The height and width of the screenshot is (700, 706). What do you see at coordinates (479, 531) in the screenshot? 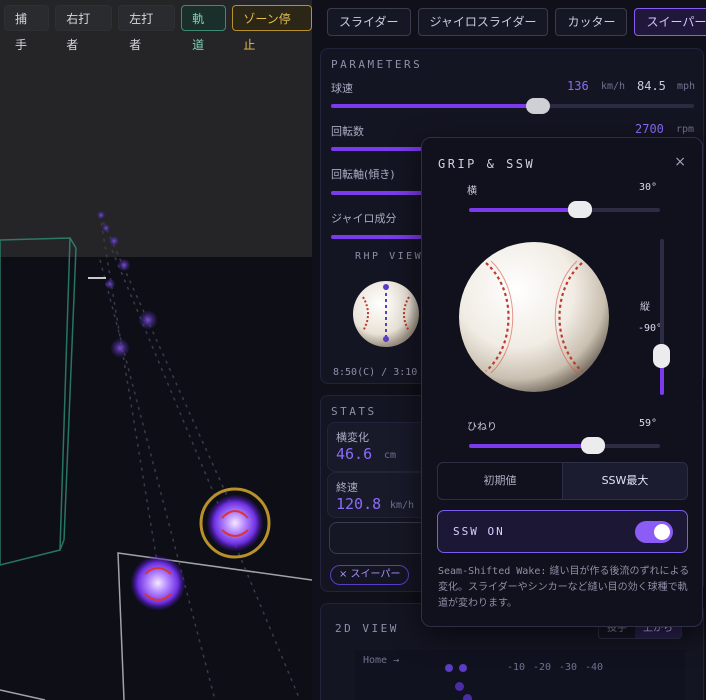
I see `ssw-toggle-label: SSW ON` at bounding box center [479, 531].